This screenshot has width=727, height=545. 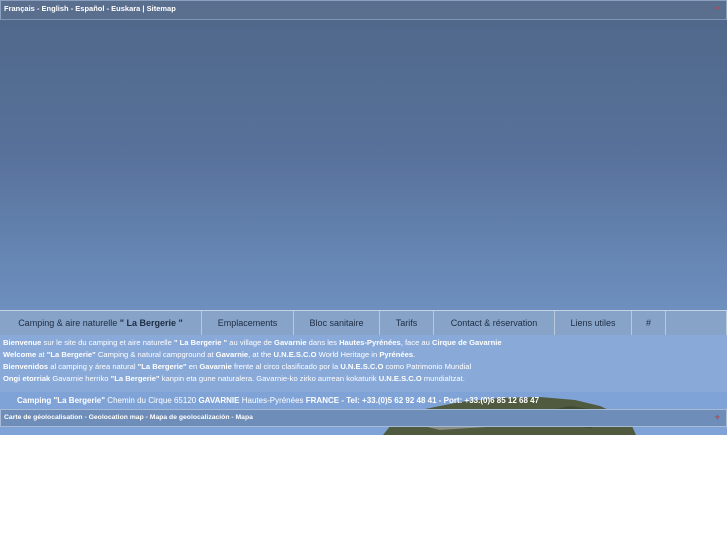 What do you see at coordinates (55, 8) in the screenshot?
I see `lang-link-english: English` at bounding box center [55, 8].